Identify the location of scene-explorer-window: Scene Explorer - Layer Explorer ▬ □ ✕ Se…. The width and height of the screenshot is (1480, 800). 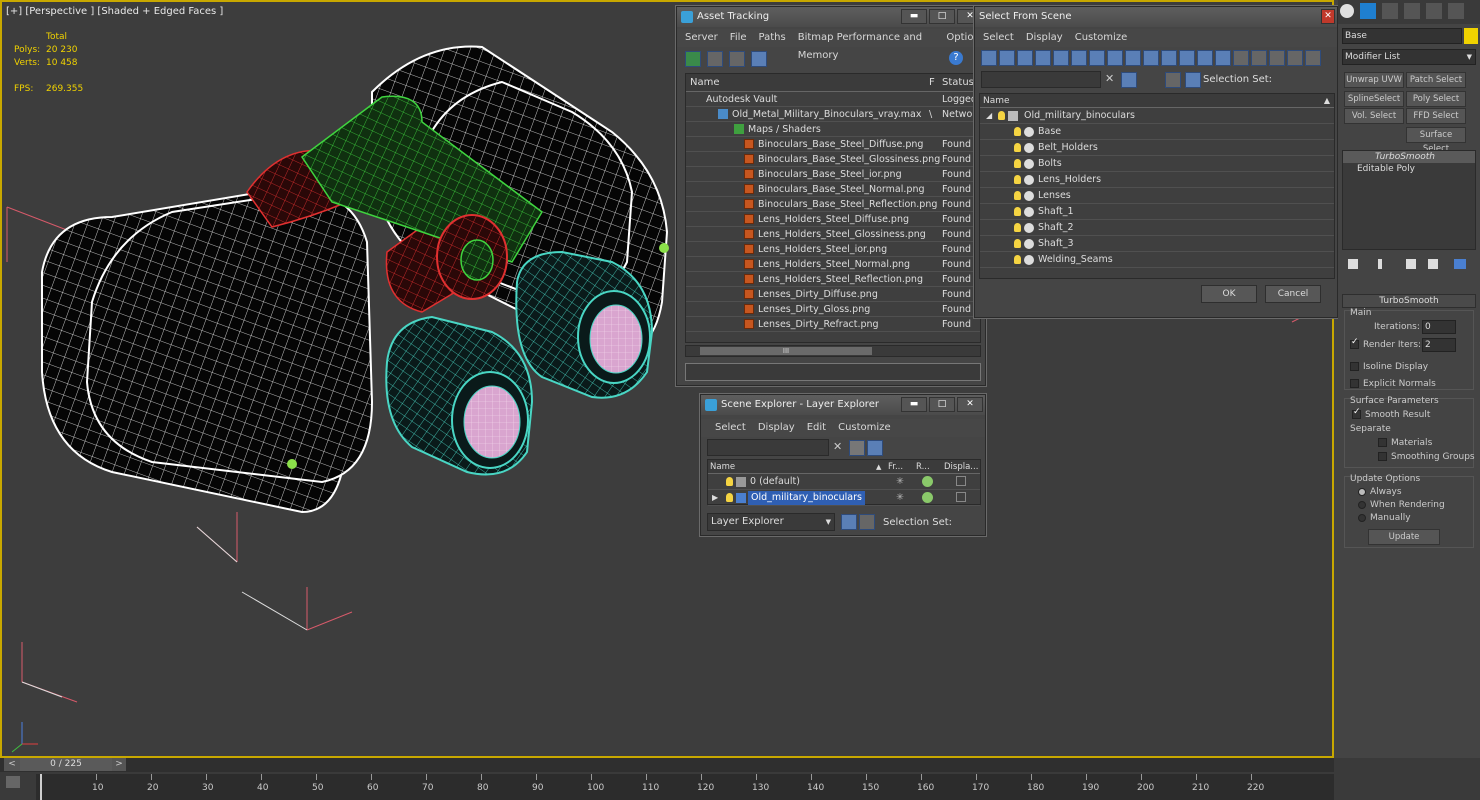
(843, 465).